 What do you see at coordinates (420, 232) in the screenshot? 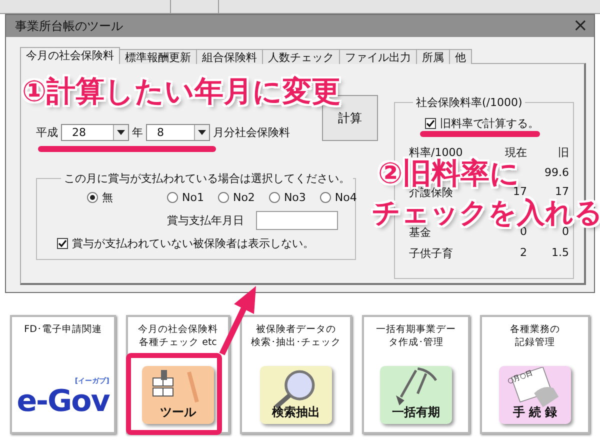
I see `rate-name: 基金` at bounding box center [420, 232].